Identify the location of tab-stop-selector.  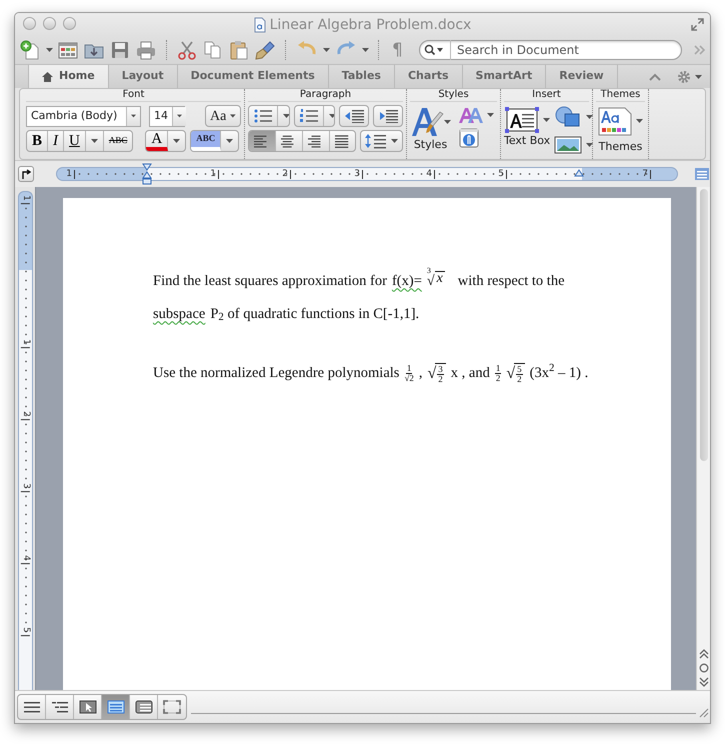
(26, 174).